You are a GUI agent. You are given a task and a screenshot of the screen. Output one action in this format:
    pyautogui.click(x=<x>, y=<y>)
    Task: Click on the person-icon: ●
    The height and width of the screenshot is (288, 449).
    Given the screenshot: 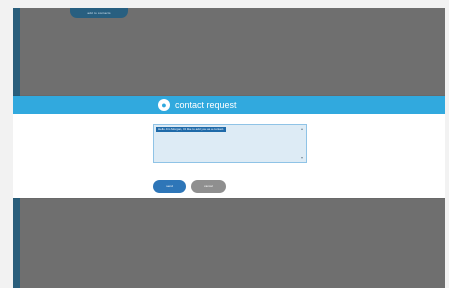 What is the action you would take?
    pyautogui.click(x=164, y=105)
    